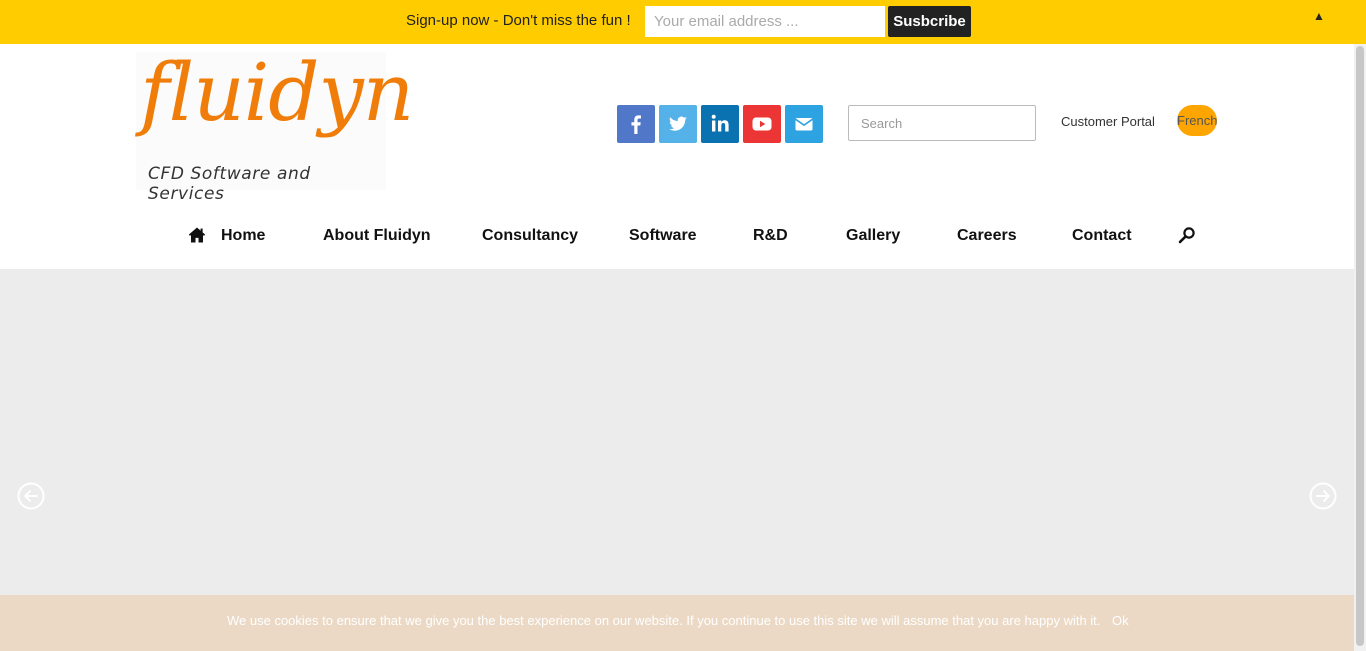 This screenshot has width=1366, height=651. What do you see at coordinates (1102, 236) in the screenshot?
I see `nav-contact: Contact` at bounding box center [1102, 236].